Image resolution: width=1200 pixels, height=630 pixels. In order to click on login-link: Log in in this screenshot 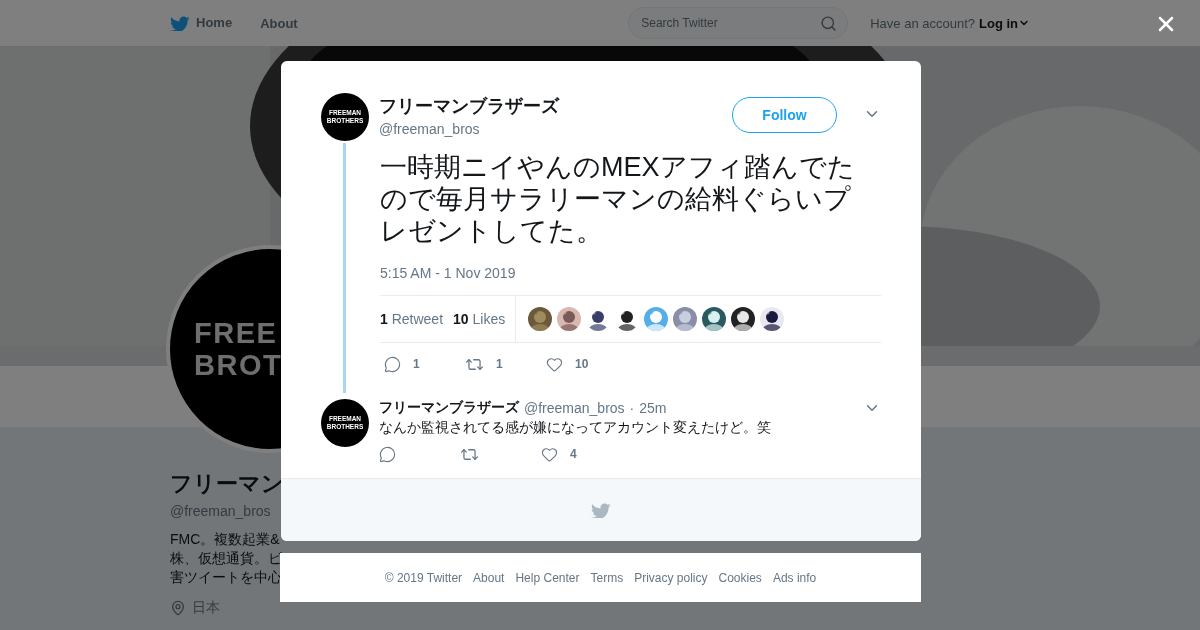, I will do `click(1004, 23)`.